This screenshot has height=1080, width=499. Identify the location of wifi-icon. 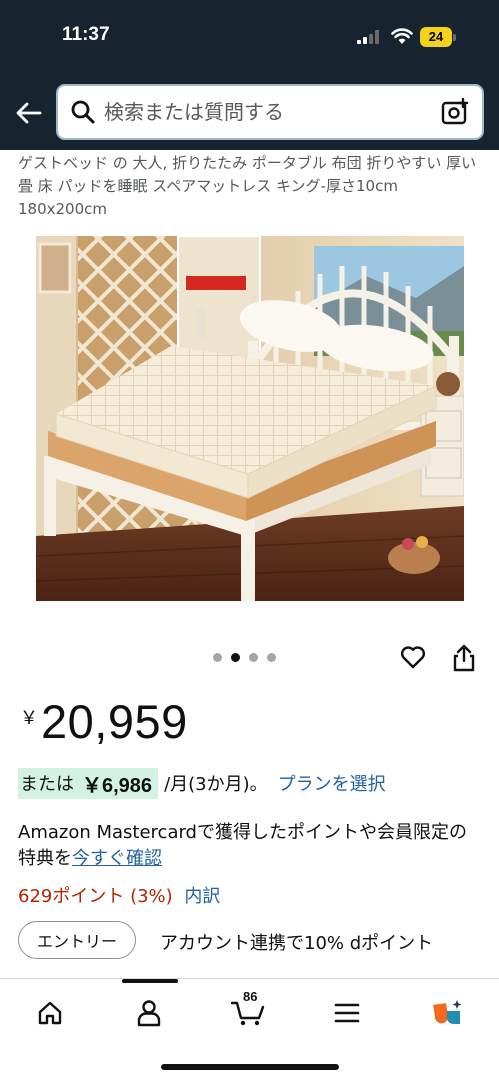
(402, 36).